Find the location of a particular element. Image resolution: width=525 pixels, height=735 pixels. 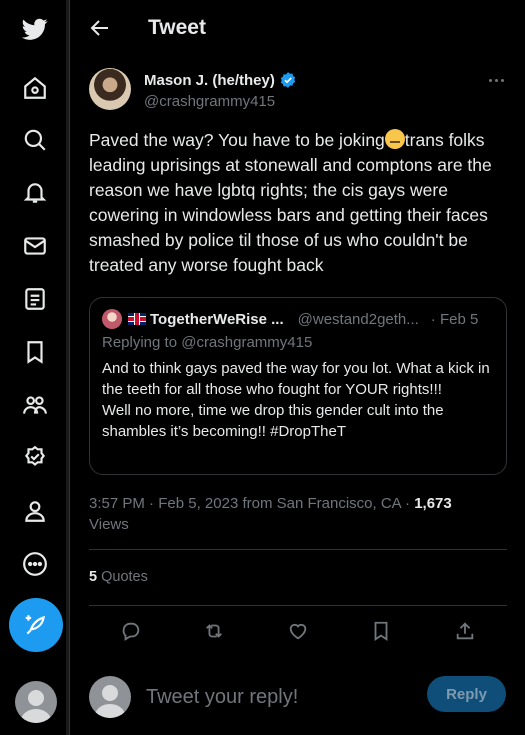

author-name: Mason J. (he/they) is located at coordinates (220, 80).